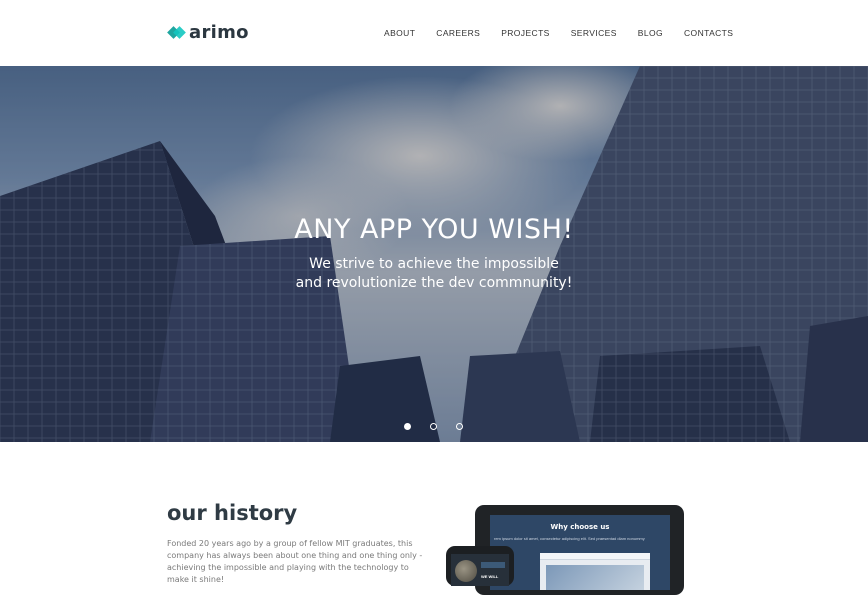  Describe the element at coordinates (434, 229) in the screenshot. I see `hero-title: ANY APP YOU WISH!` at that location.